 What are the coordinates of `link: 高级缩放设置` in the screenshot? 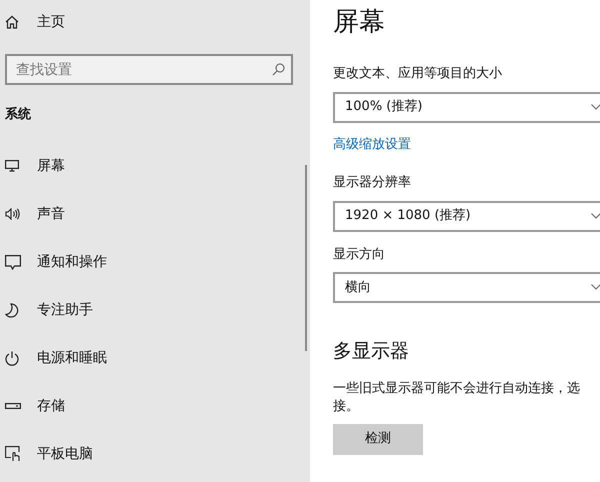 It's located at (372, 144).